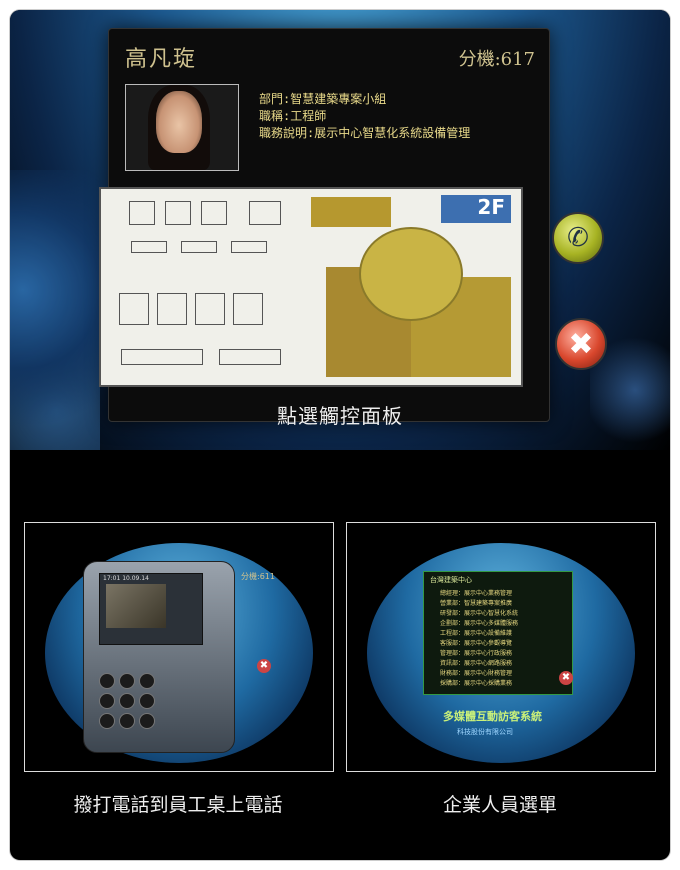  What do you see at coordinates (258, 576) in the screenshot?
I see `thumb-extension: 分機:611` at bounding box center [258, 576].